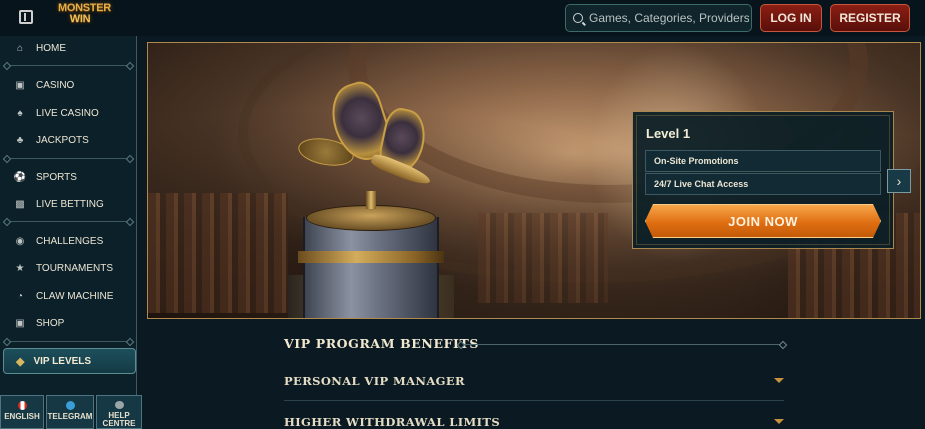 The height and width of the screenshot is (429, 925). Describe the element at coordinates (870, 18) in the screenshot. I see `register-button: REGISTER` at that location.